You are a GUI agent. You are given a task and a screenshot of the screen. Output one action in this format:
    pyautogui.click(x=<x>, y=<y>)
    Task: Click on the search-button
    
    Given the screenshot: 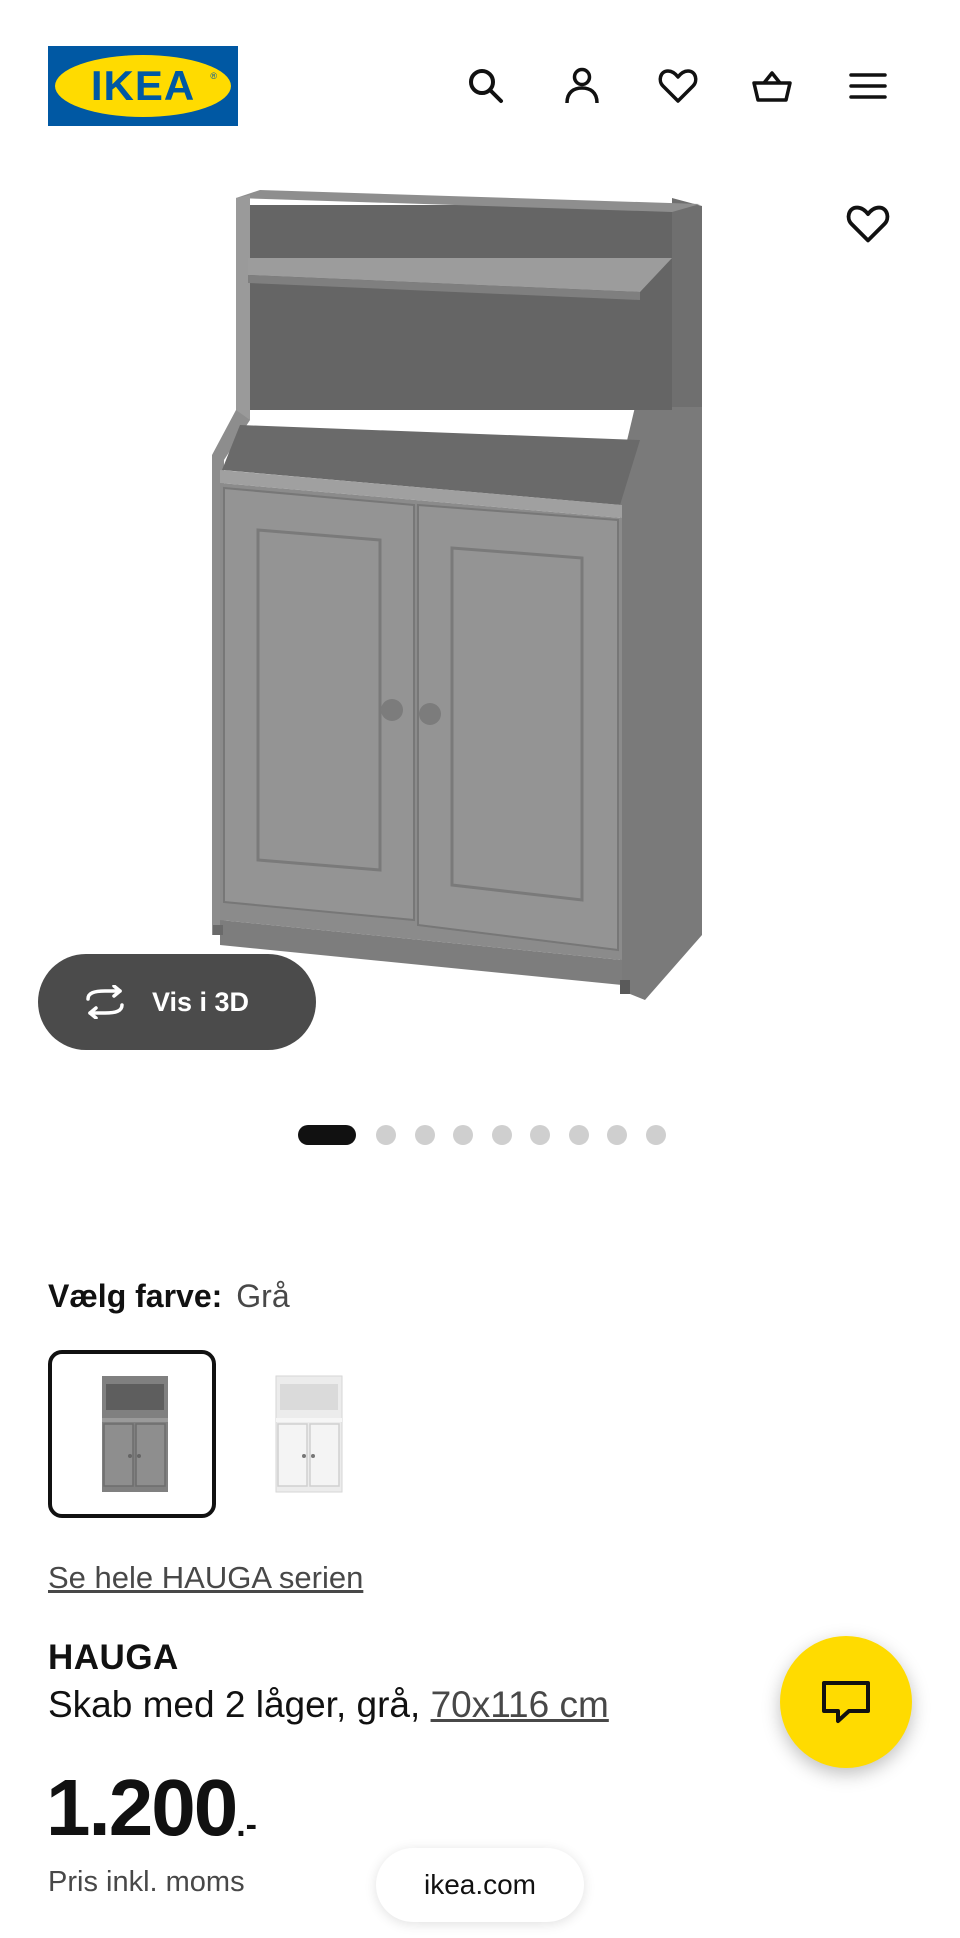 What is the action you would take?
    pyautogui.click(x=486, y=86)
    